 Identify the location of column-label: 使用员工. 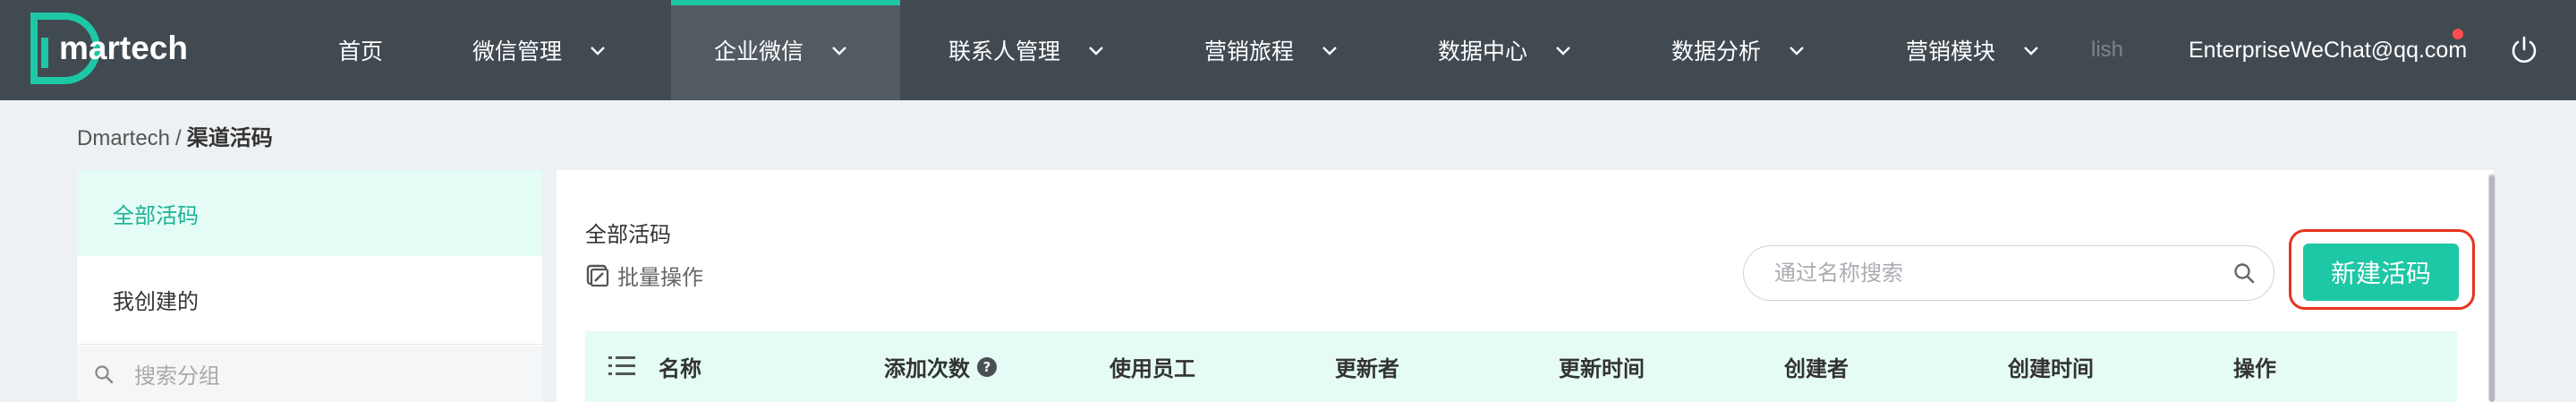
(1152, 368).